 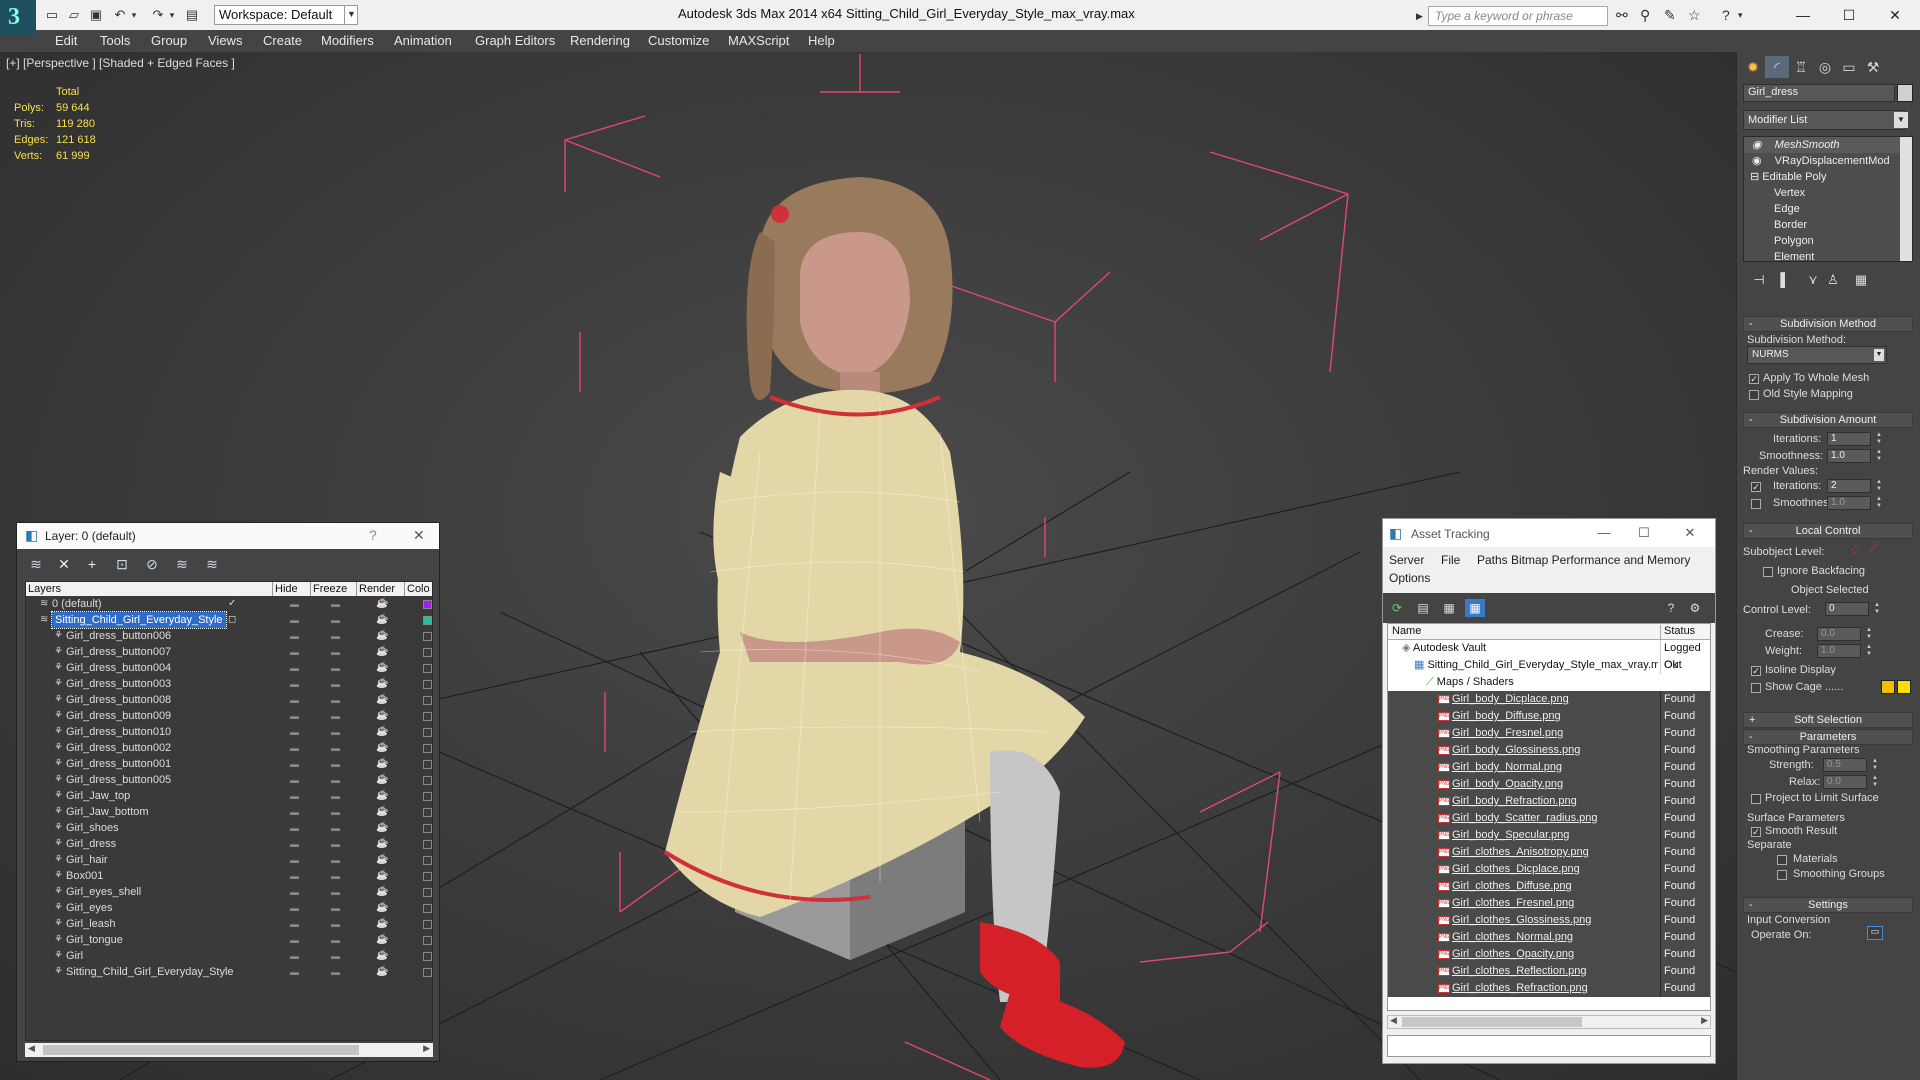 What do you see at coordinates (1754, 395) in the screenshot?
I see `old-style-mapping-checkbox` at bounding box center [1754, 395].